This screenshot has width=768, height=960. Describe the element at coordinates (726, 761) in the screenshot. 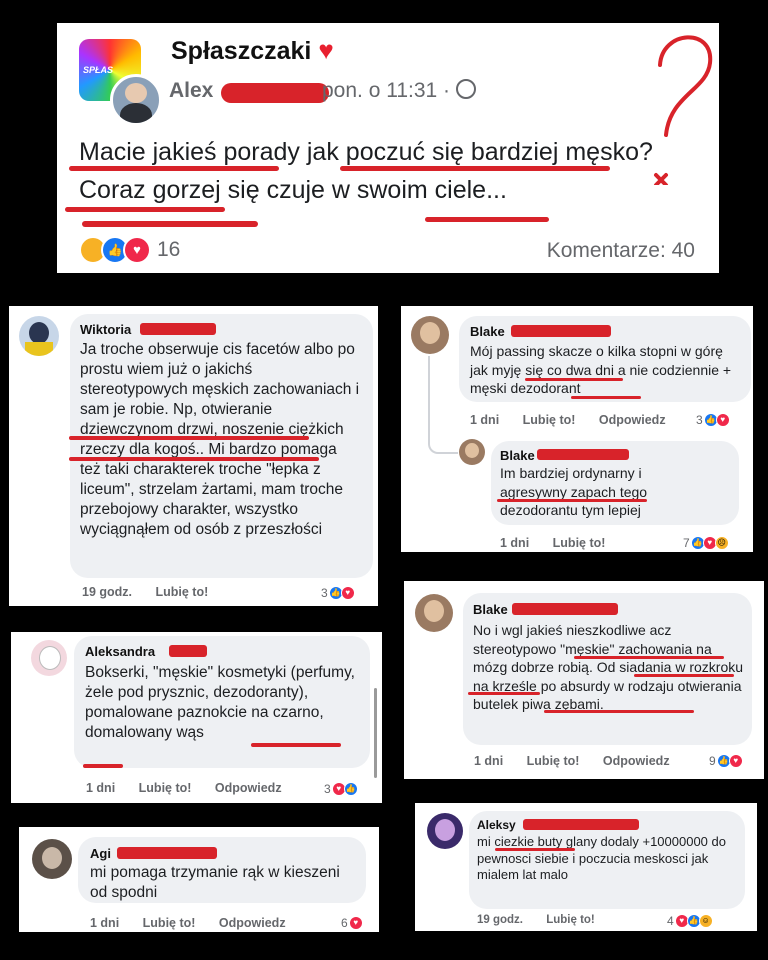

I see `reaction-count: 9 👍 ♥` at that location.